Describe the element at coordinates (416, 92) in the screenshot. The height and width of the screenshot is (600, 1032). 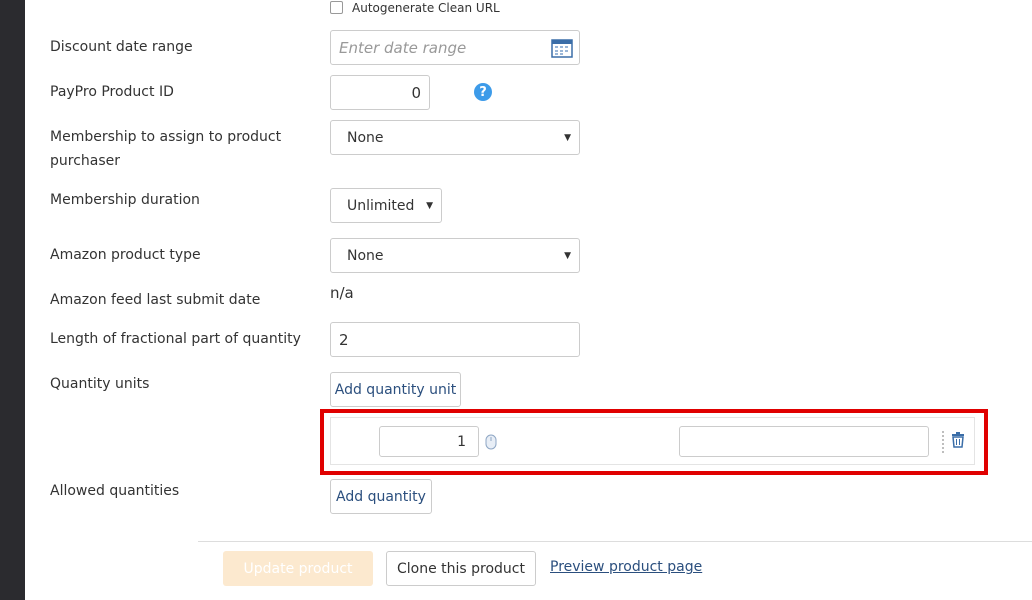
I see `paypro-id-value: 0` at that location.